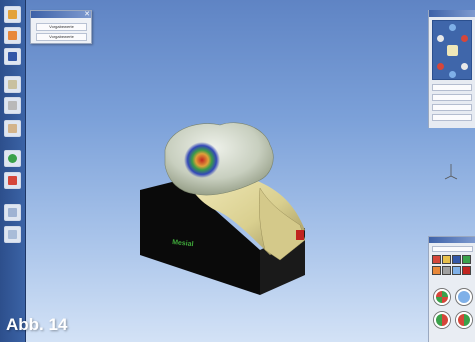  I want to click on view-down-icon, so click(452, 74).